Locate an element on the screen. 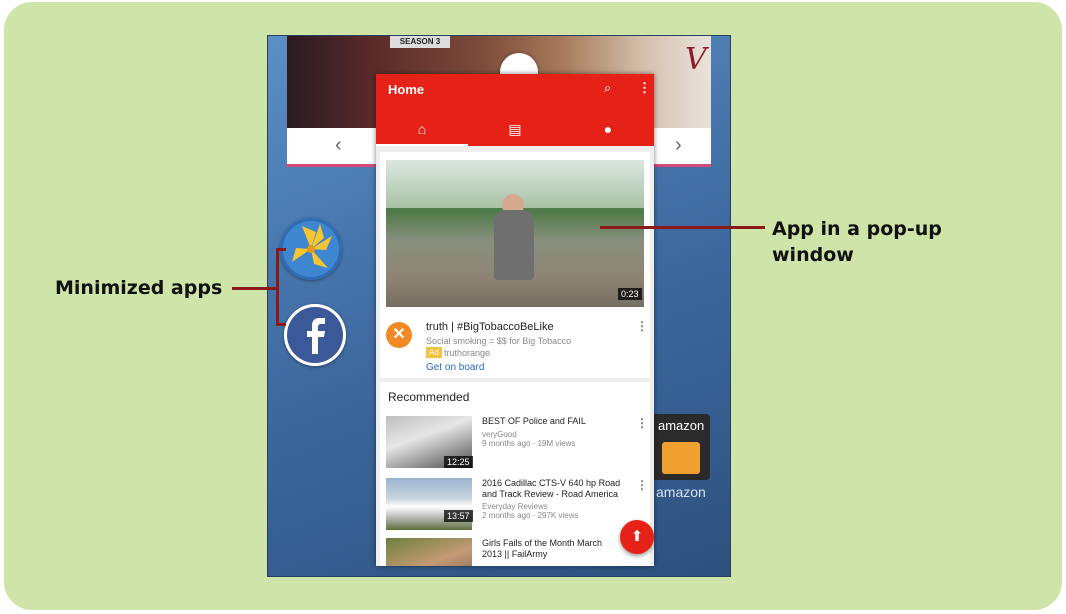 This screenshot has width=1066, height=614. upload-button: ⬆ is located at coordinates (637, 537).